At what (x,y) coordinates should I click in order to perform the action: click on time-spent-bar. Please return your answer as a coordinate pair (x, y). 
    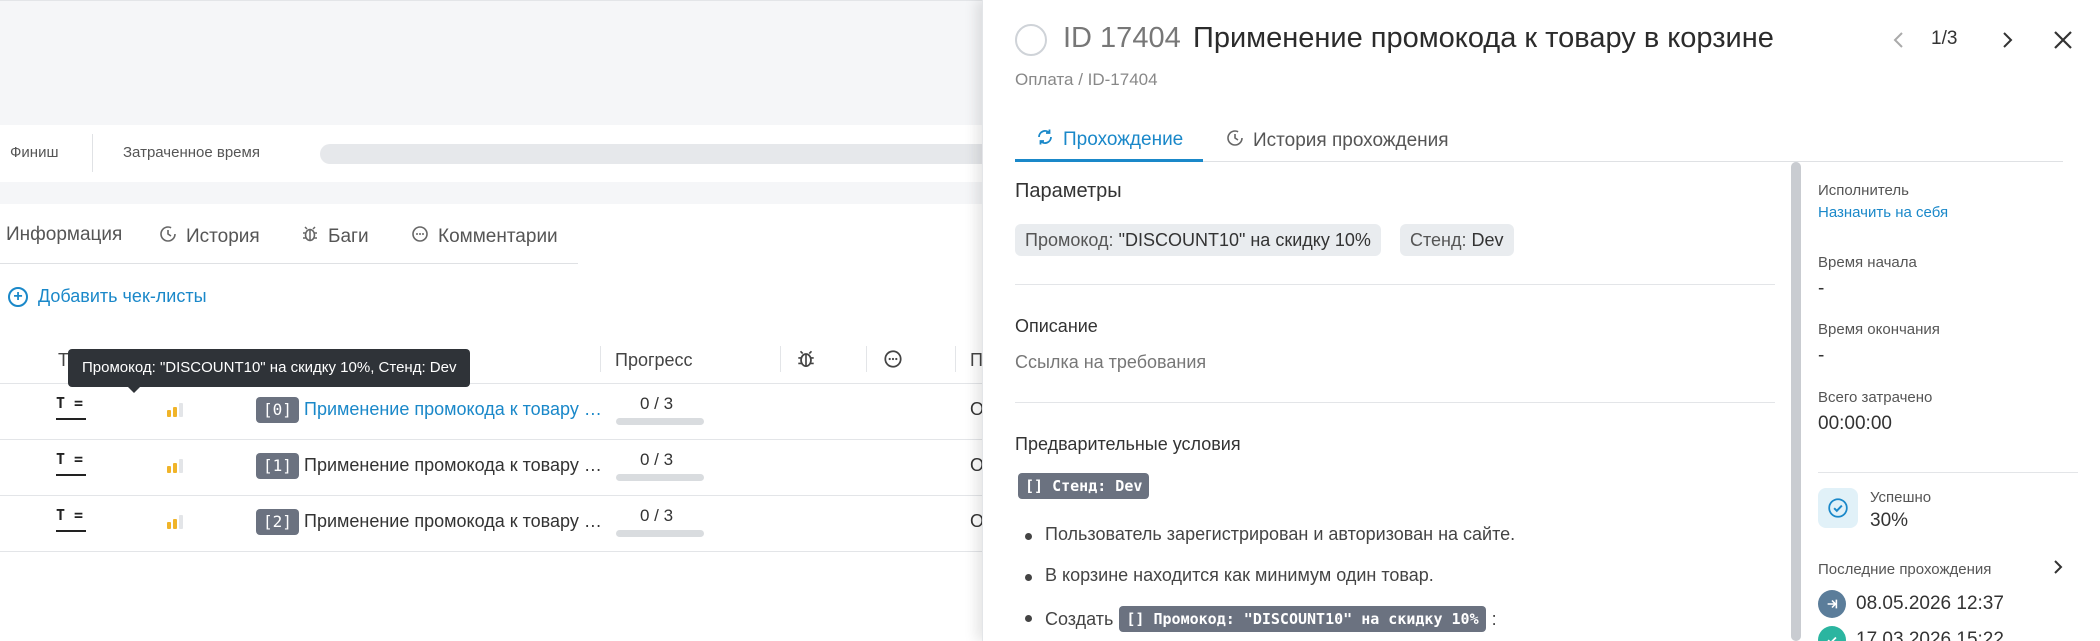
    Looking at the image, I should click on (660, 154).